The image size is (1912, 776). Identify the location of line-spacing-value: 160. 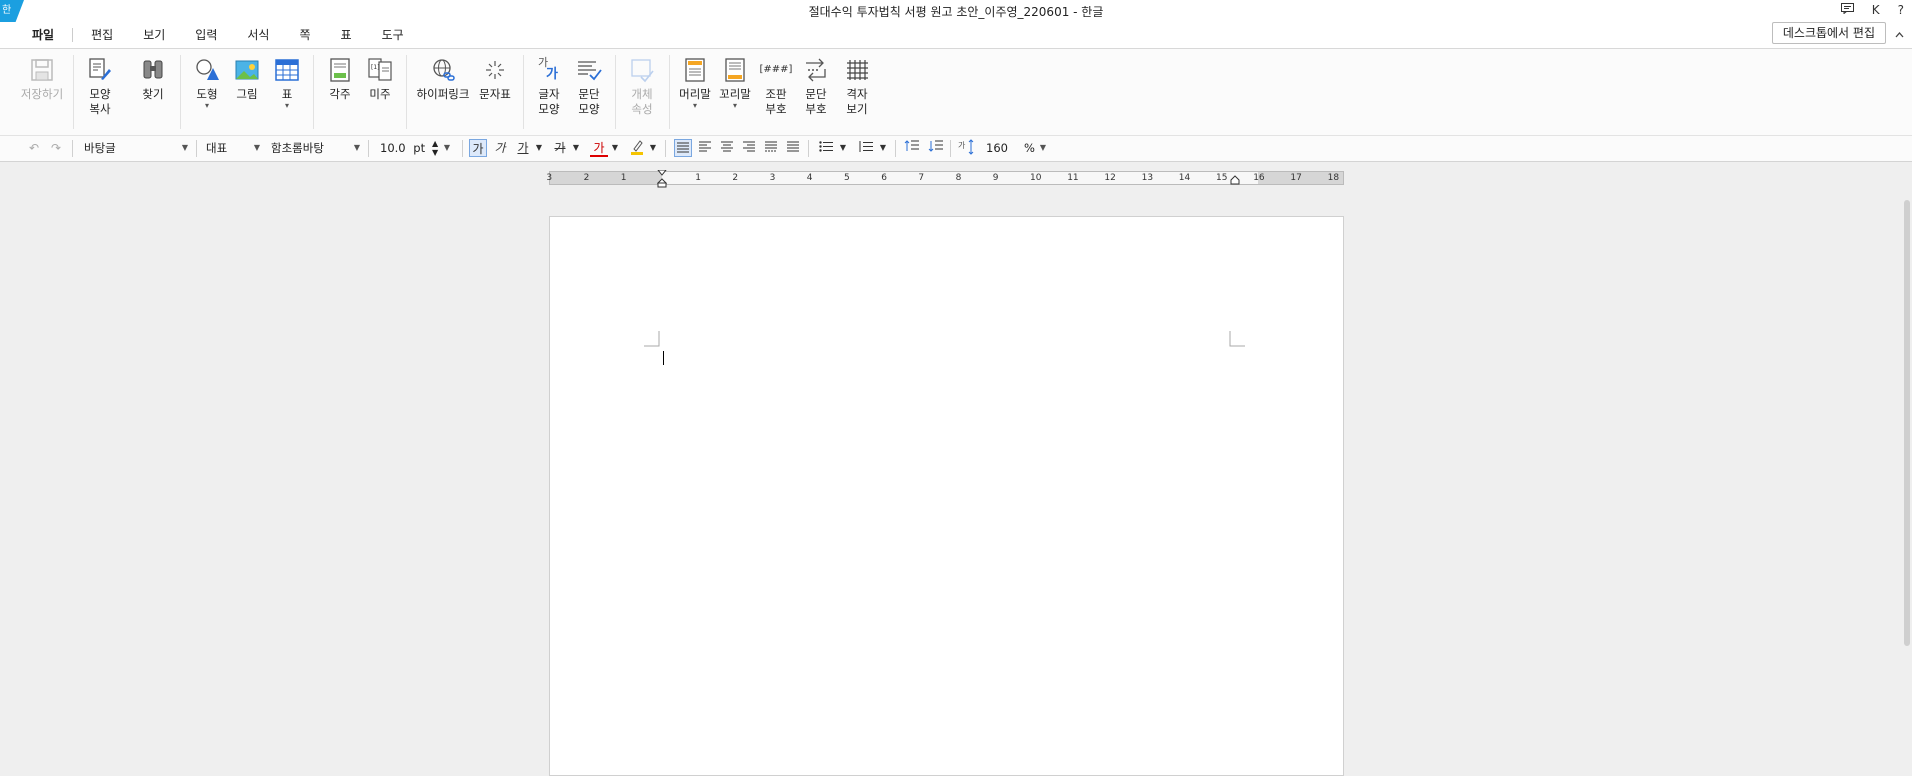
(997, 148).